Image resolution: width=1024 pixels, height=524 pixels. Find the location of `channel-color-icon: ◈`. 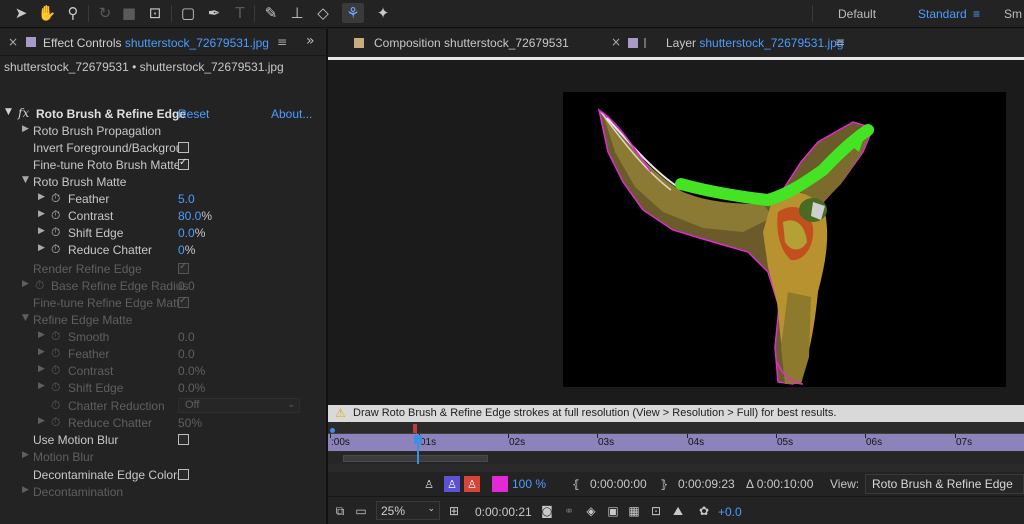

channel-color-icon: ◈ is located at coordinates (591, 511).